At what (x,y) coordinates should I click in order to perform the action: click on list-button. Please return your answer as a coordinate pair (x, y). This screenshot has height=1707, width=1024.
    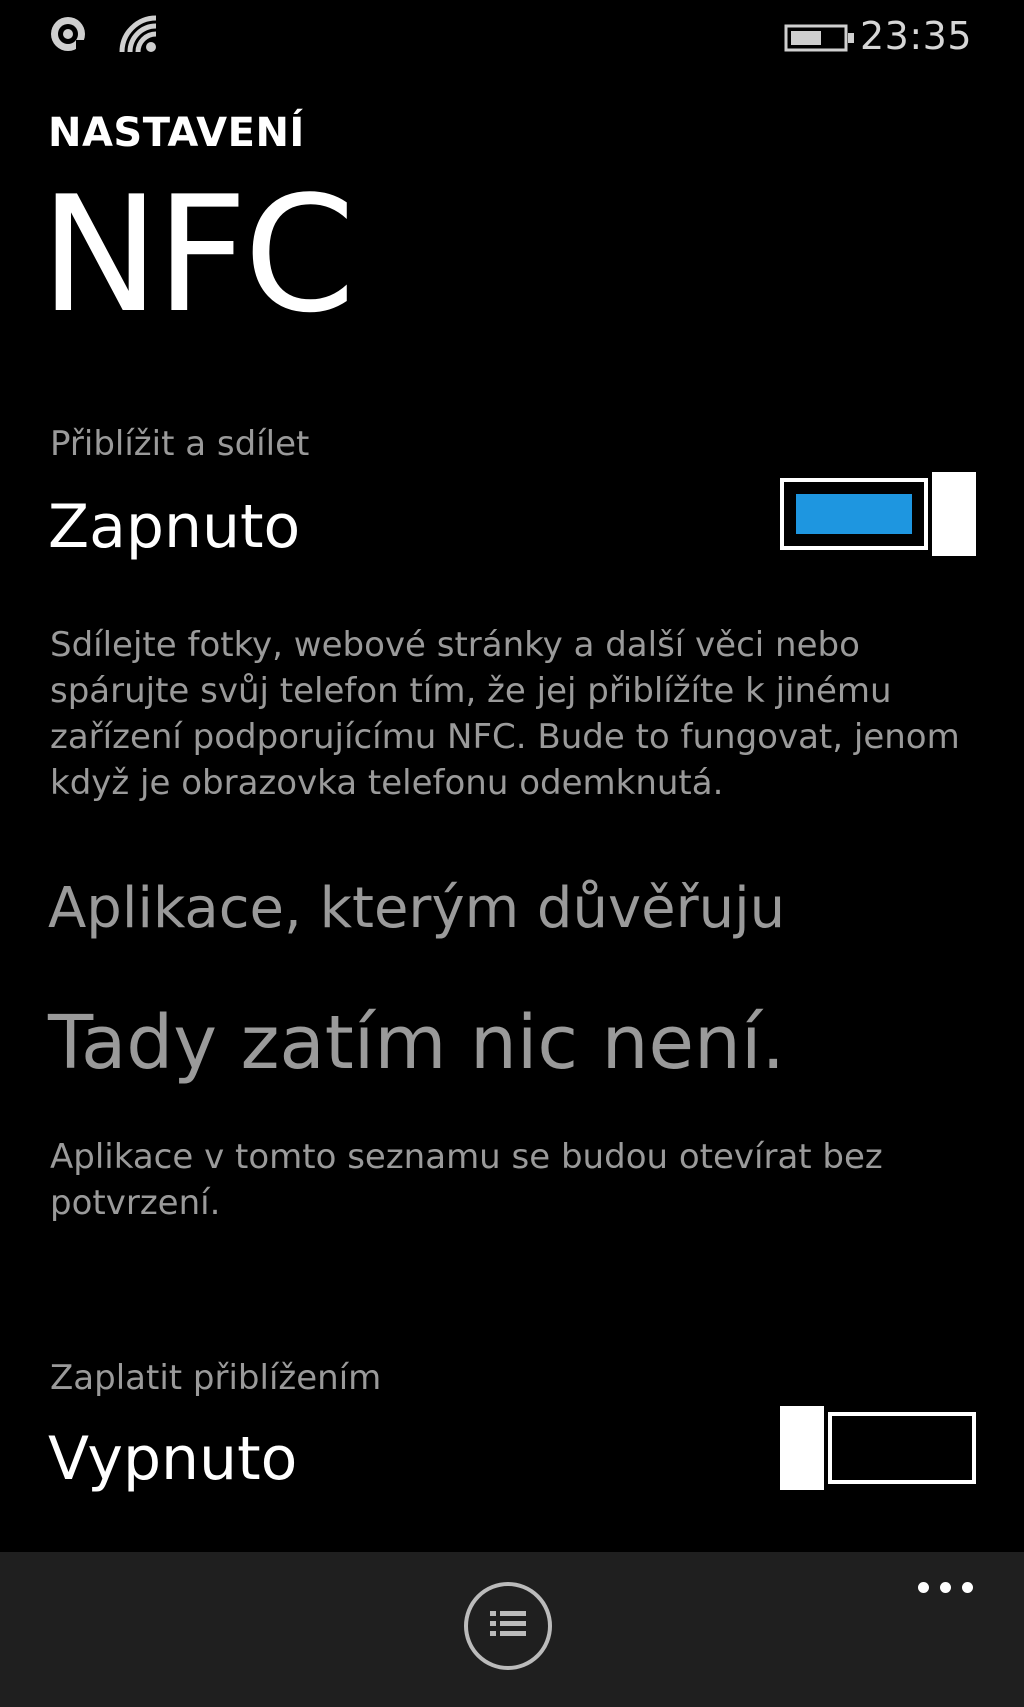
    Looking at the image, I should click on (508, 1626).